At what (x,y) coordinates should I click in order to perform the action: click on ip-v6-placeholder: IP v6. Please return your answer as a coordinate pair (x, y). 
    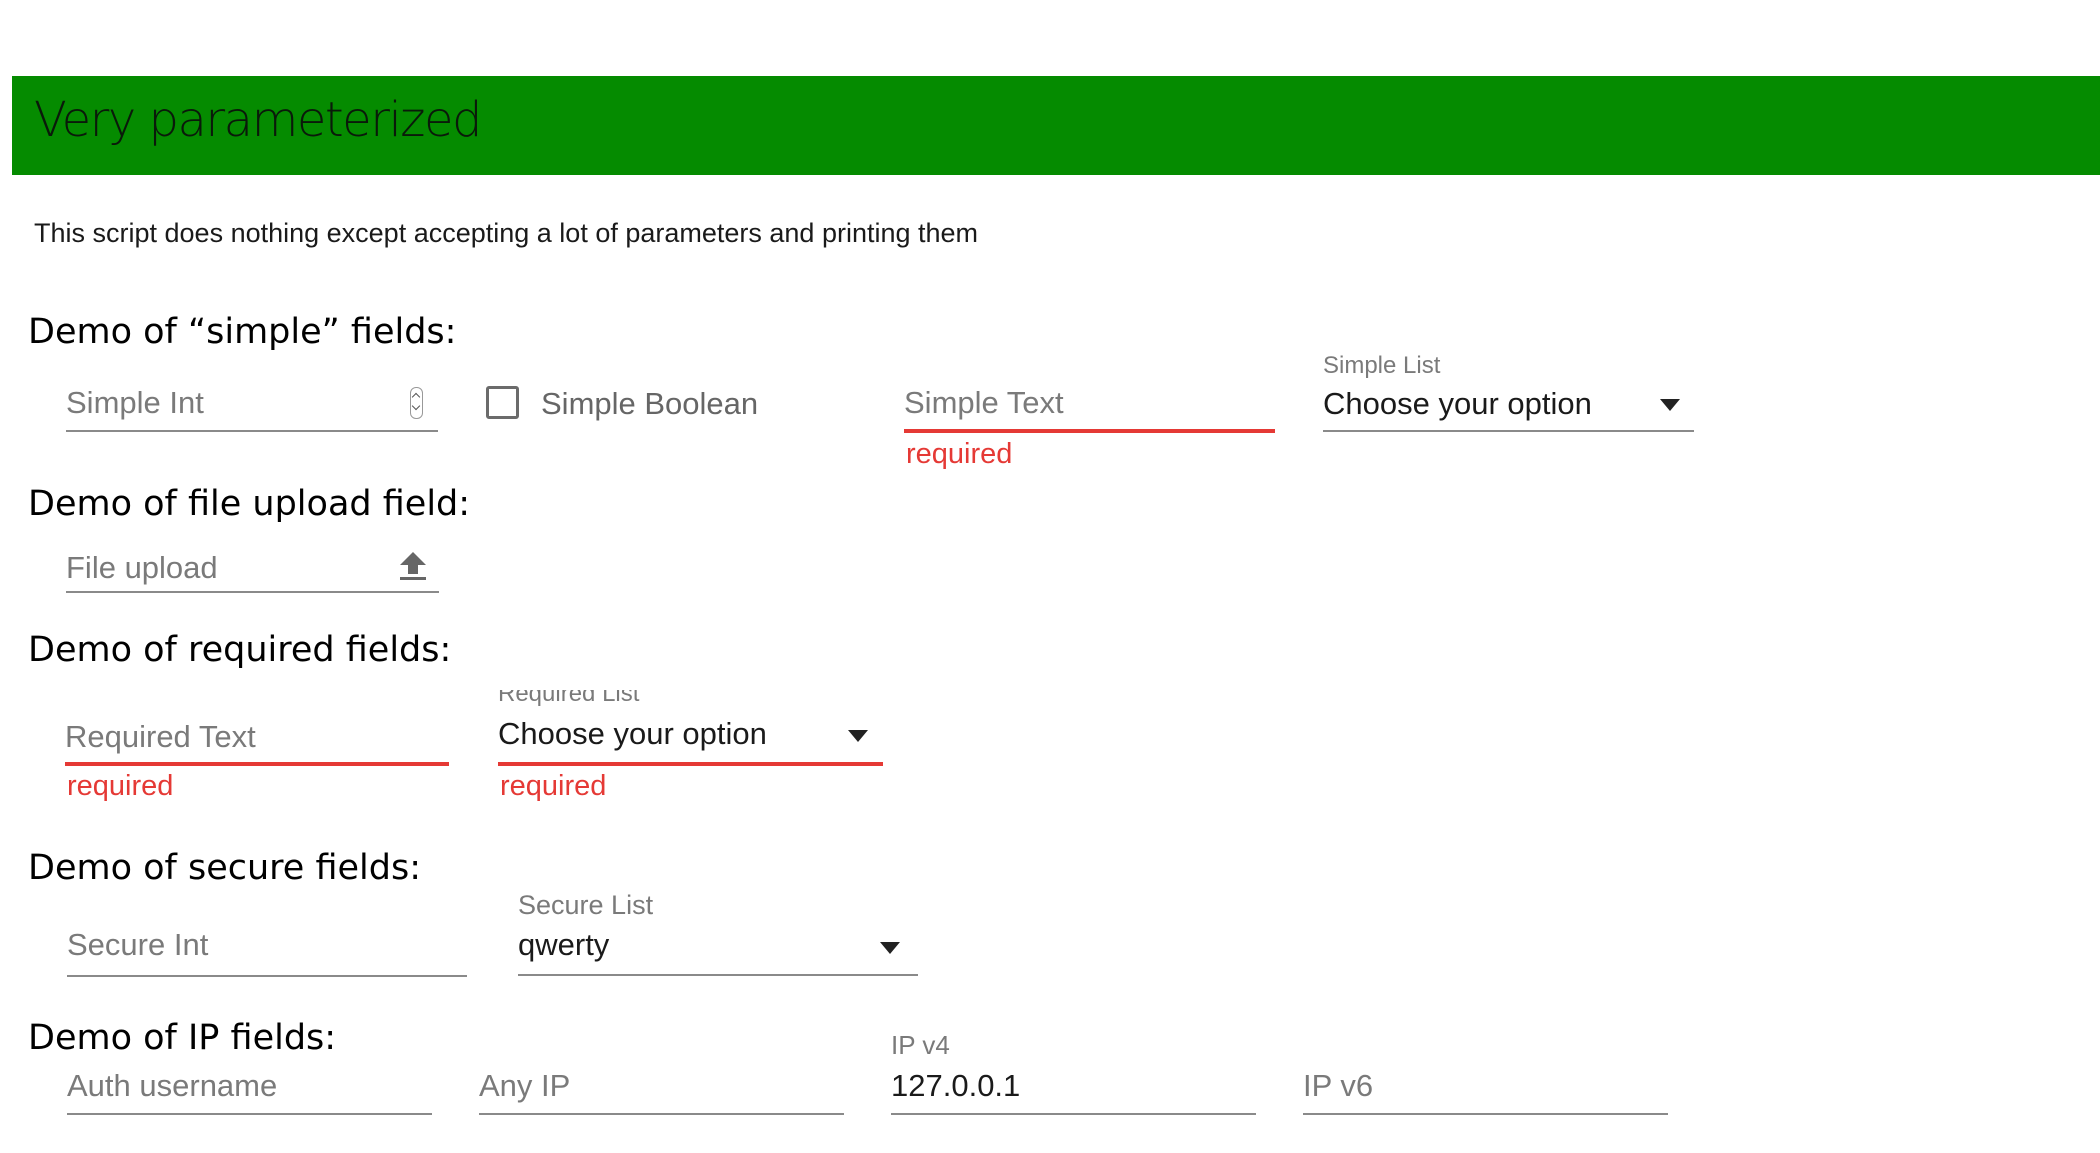
    Looking at the image, I should click on (1338, 1085).